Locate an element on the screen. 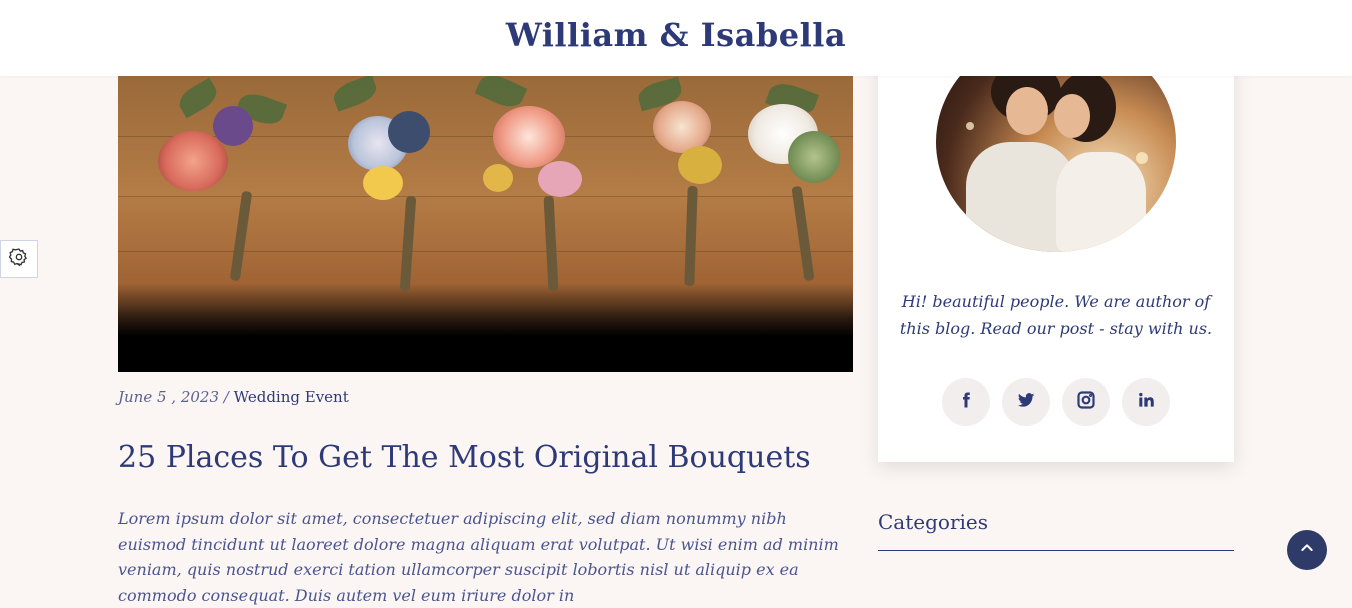 The width and height of the screenshot is (1352, 608). post-meta: June 5 , 2023 / Wedding Event is located at coordinates (233, 397).